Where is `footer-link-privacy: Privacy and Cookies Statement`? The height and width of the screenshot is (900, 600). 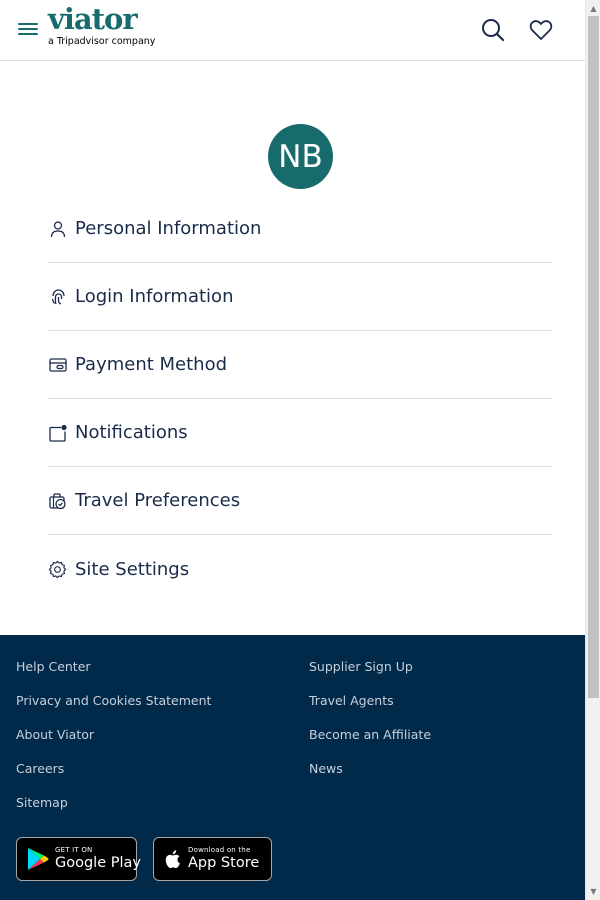
footer-link-privacy: Privacy and Cookies Statement is located at coordinates (113, 710).